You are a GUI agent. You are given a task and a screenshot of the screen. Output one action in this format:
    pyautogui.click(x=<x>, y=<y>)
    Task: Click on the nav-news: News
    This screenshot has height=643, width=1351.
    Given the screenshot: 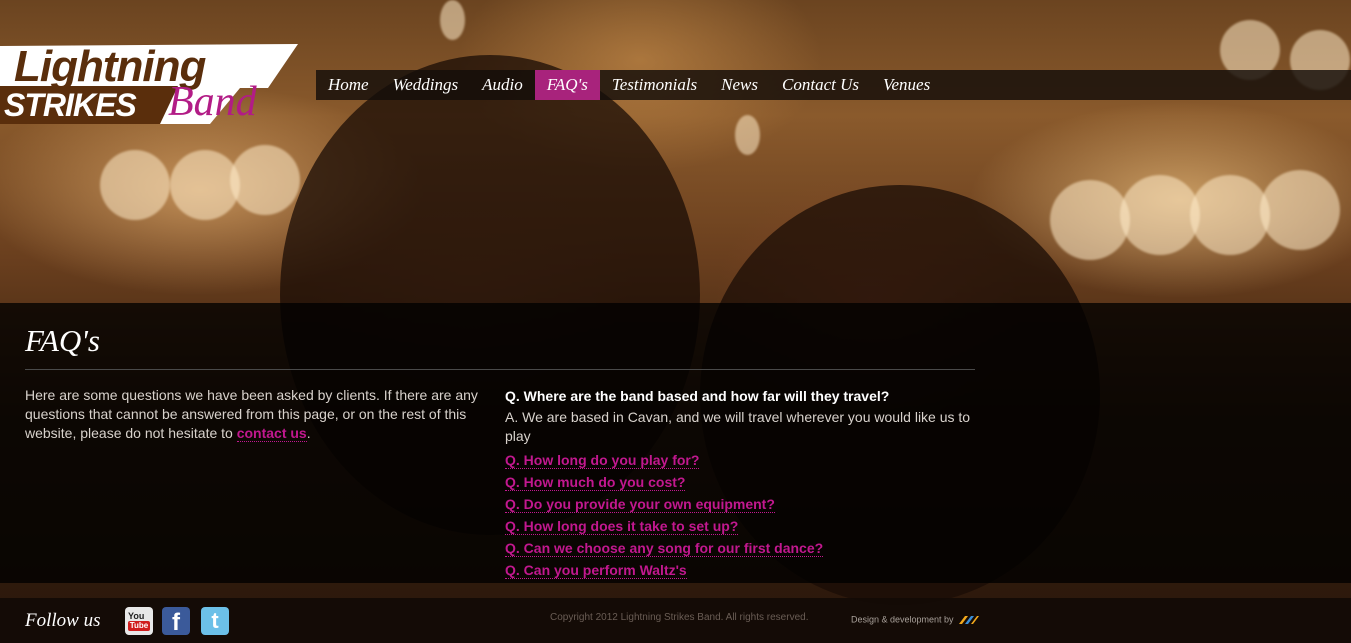 What is the action you would take?
    pyautogui.click(x=739, y=85)
    